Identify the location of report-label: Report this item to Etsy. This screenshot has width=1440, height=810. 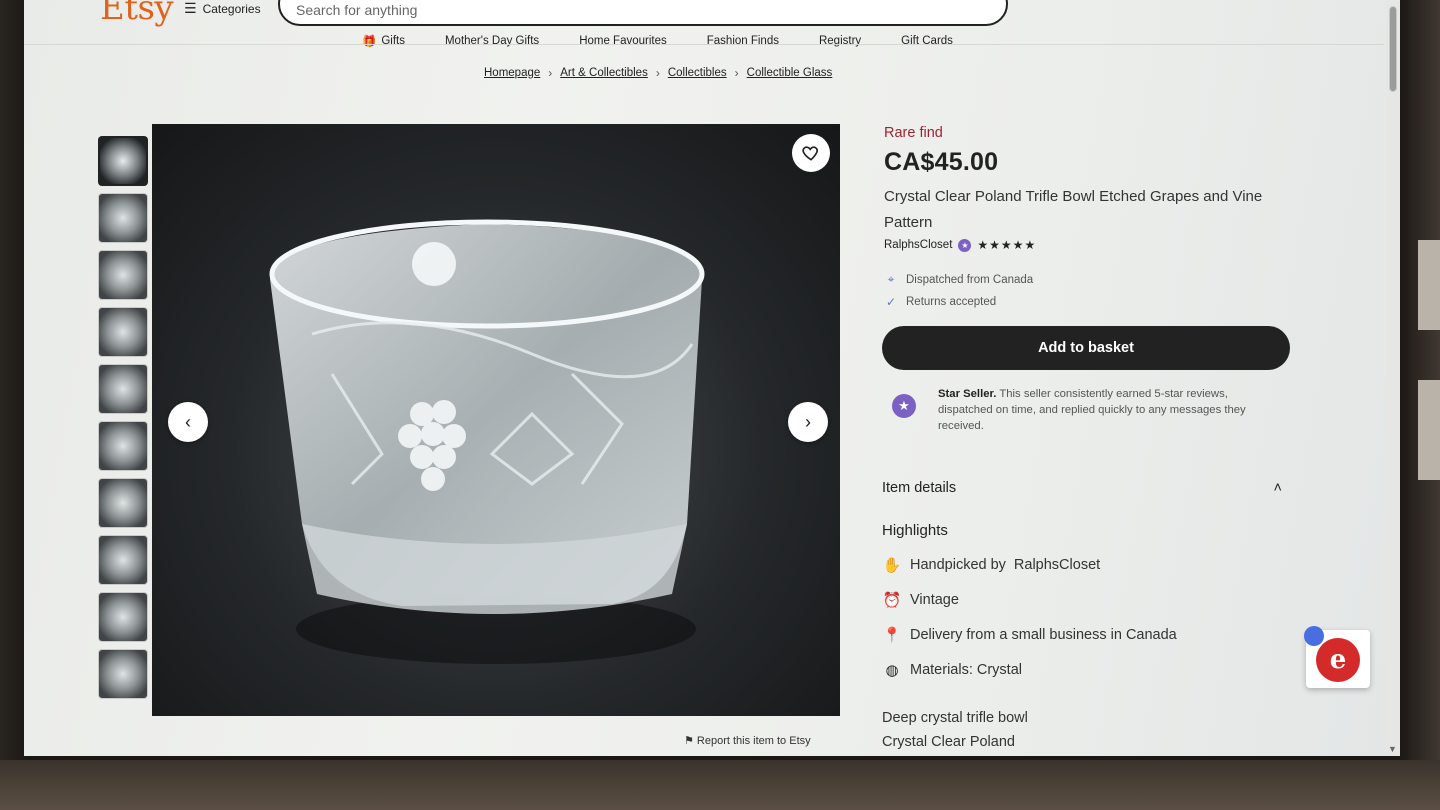
(753, 741).